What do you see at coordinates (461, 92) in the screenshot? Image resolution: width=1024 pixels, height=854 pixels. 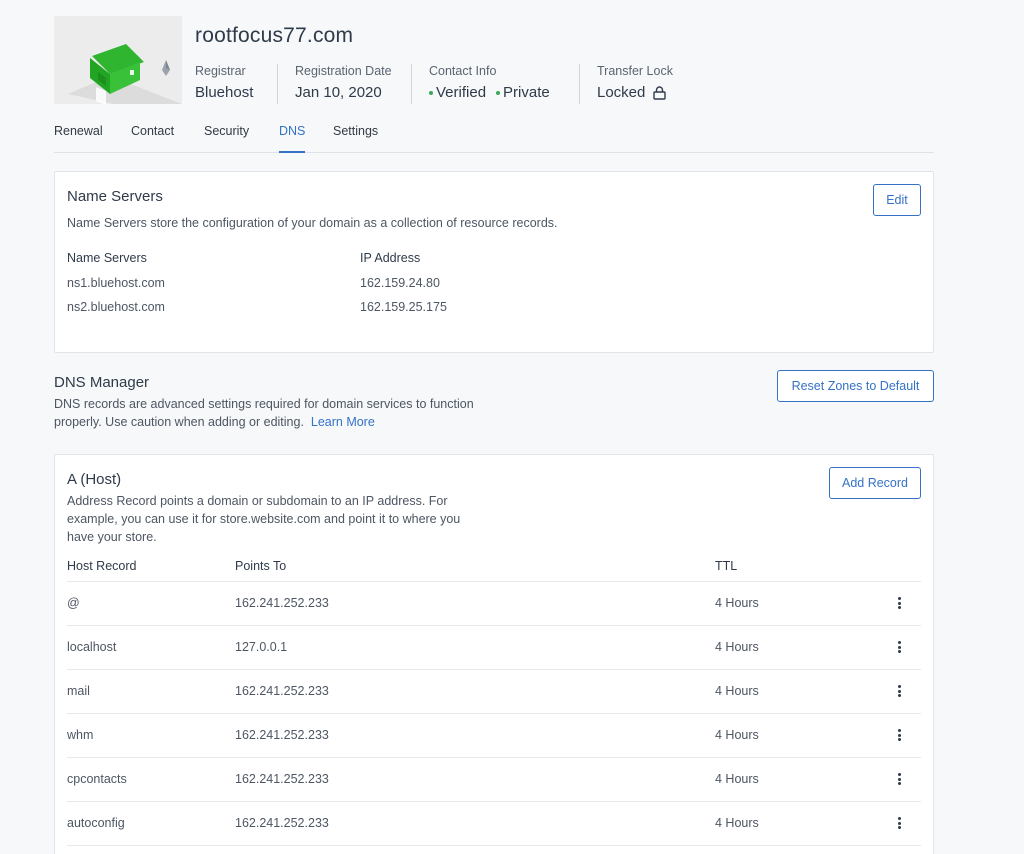 I see `contact-verified: Verified` at bounding box center [461, 92].